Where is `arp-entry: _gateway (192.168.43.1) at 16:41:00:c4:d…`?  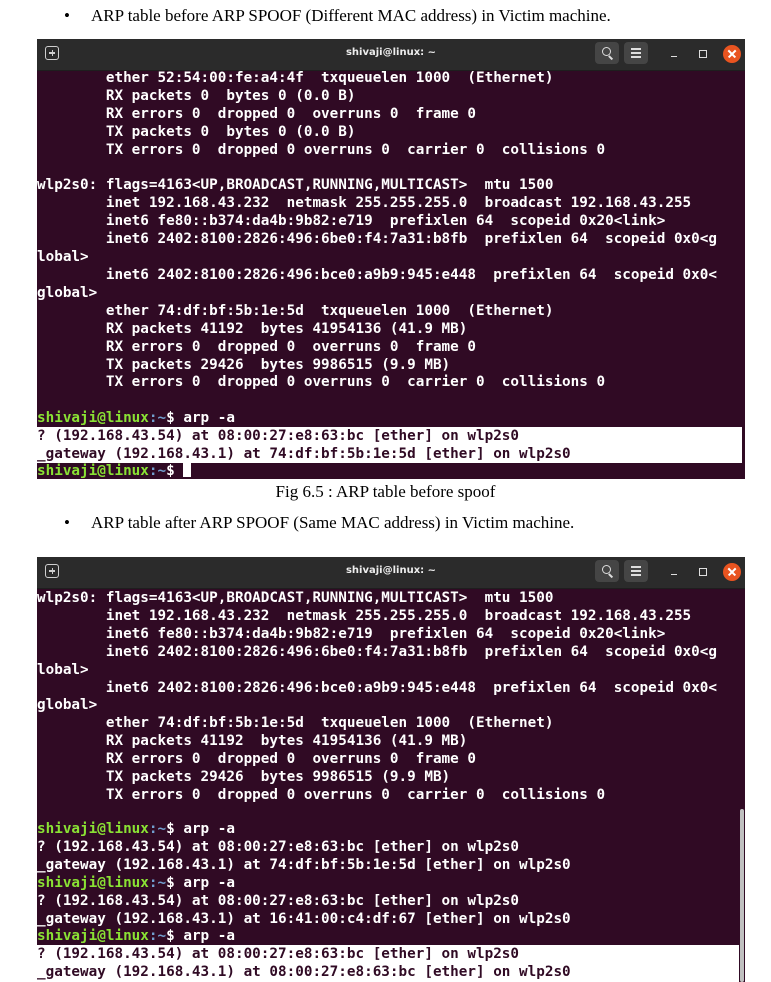
arp-entry: _gateway (192.168.43.1) at 16:41:00:c4:d… is located at coordinates (304, 918).